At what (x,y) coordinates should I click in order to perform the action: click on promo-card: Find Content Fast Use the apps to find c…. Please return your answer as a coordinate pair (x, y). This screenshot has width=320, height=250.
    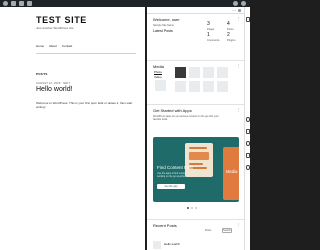
    Looking at the image, I should click on (196, 169).